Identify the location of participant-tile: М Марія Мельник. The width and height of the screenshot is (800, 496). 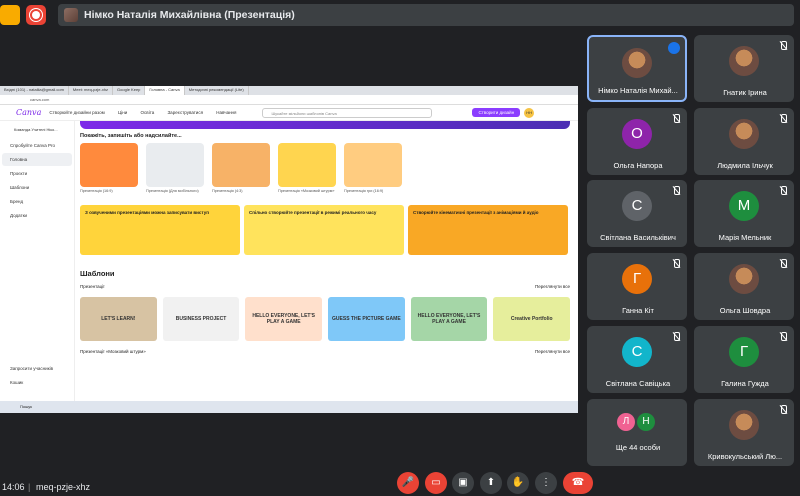
(744, 213).